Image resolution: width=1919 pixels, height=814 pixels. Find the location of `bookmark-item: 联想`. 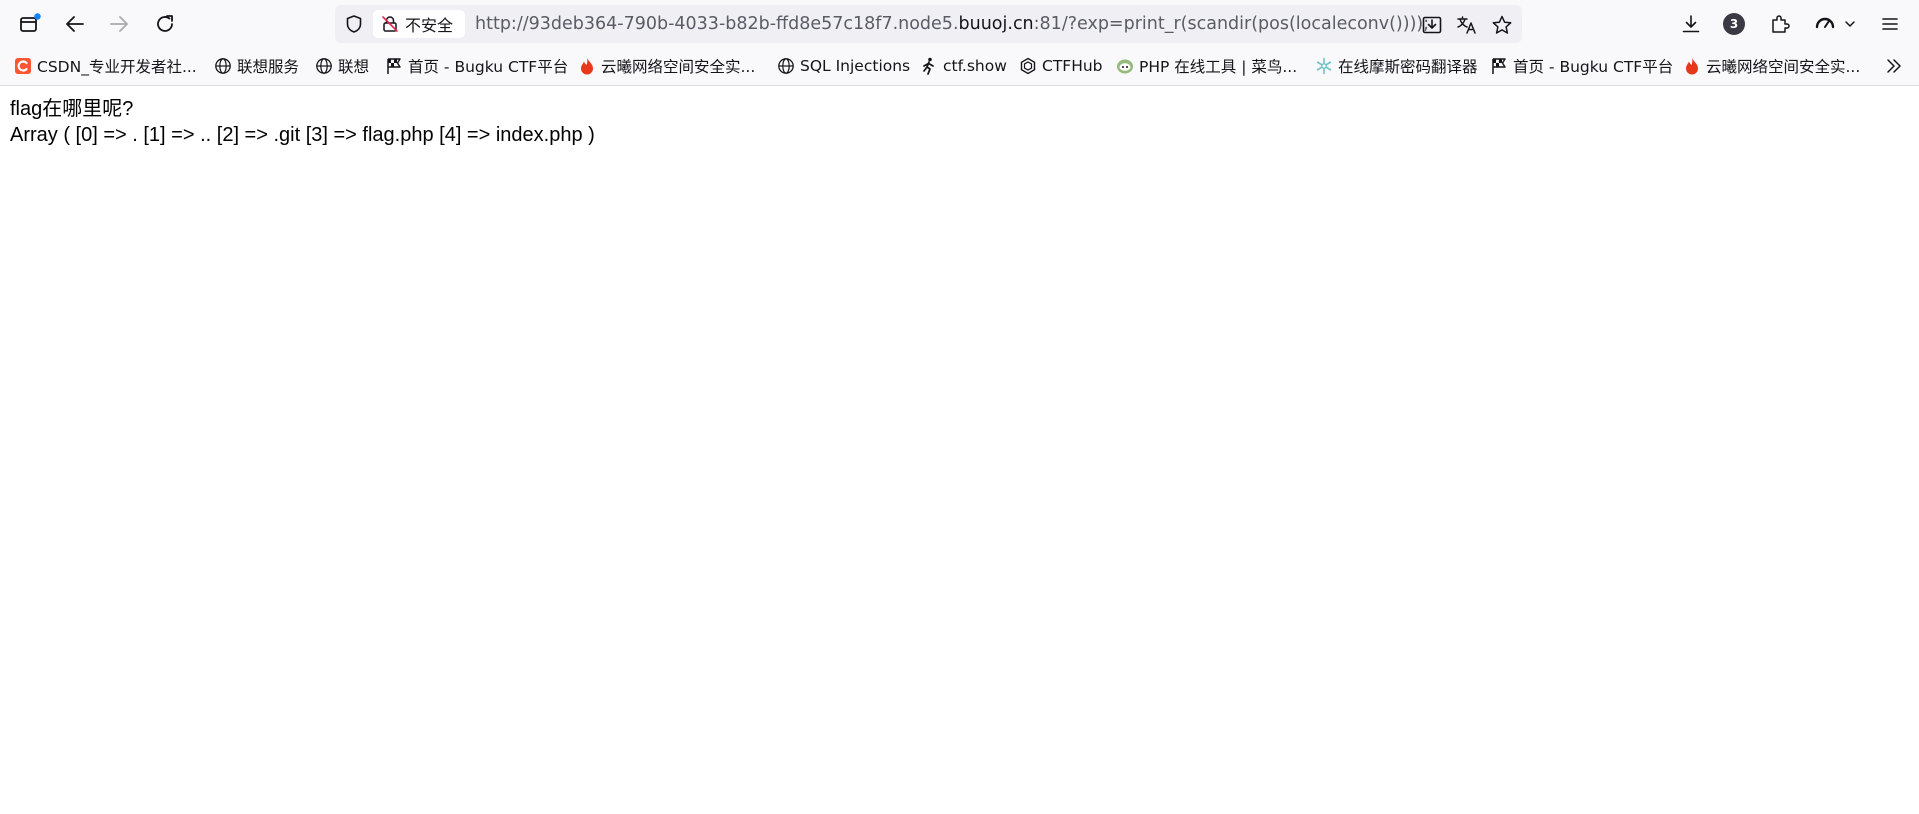

bookmark-item: 联想 is located at coordinates (342, 66).